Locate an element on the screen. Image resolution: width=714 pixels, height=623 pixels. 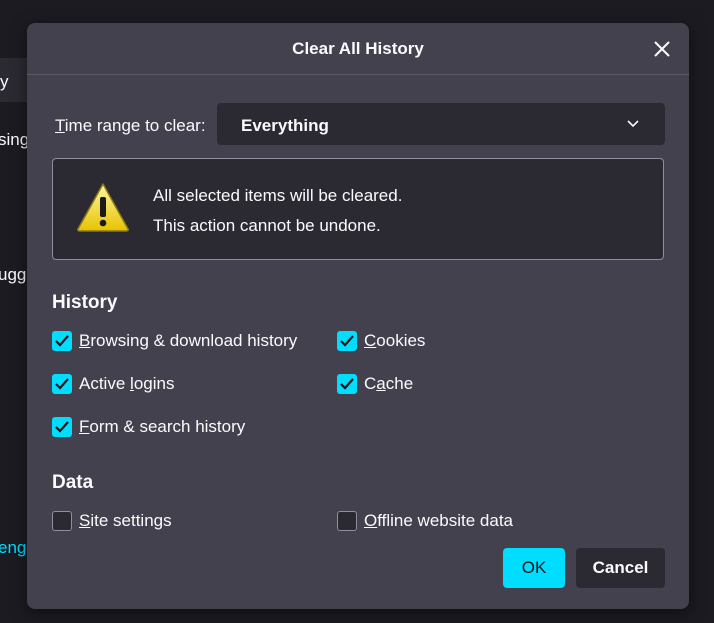
cancel-button: Cancel is located at coordinates (620, 568).